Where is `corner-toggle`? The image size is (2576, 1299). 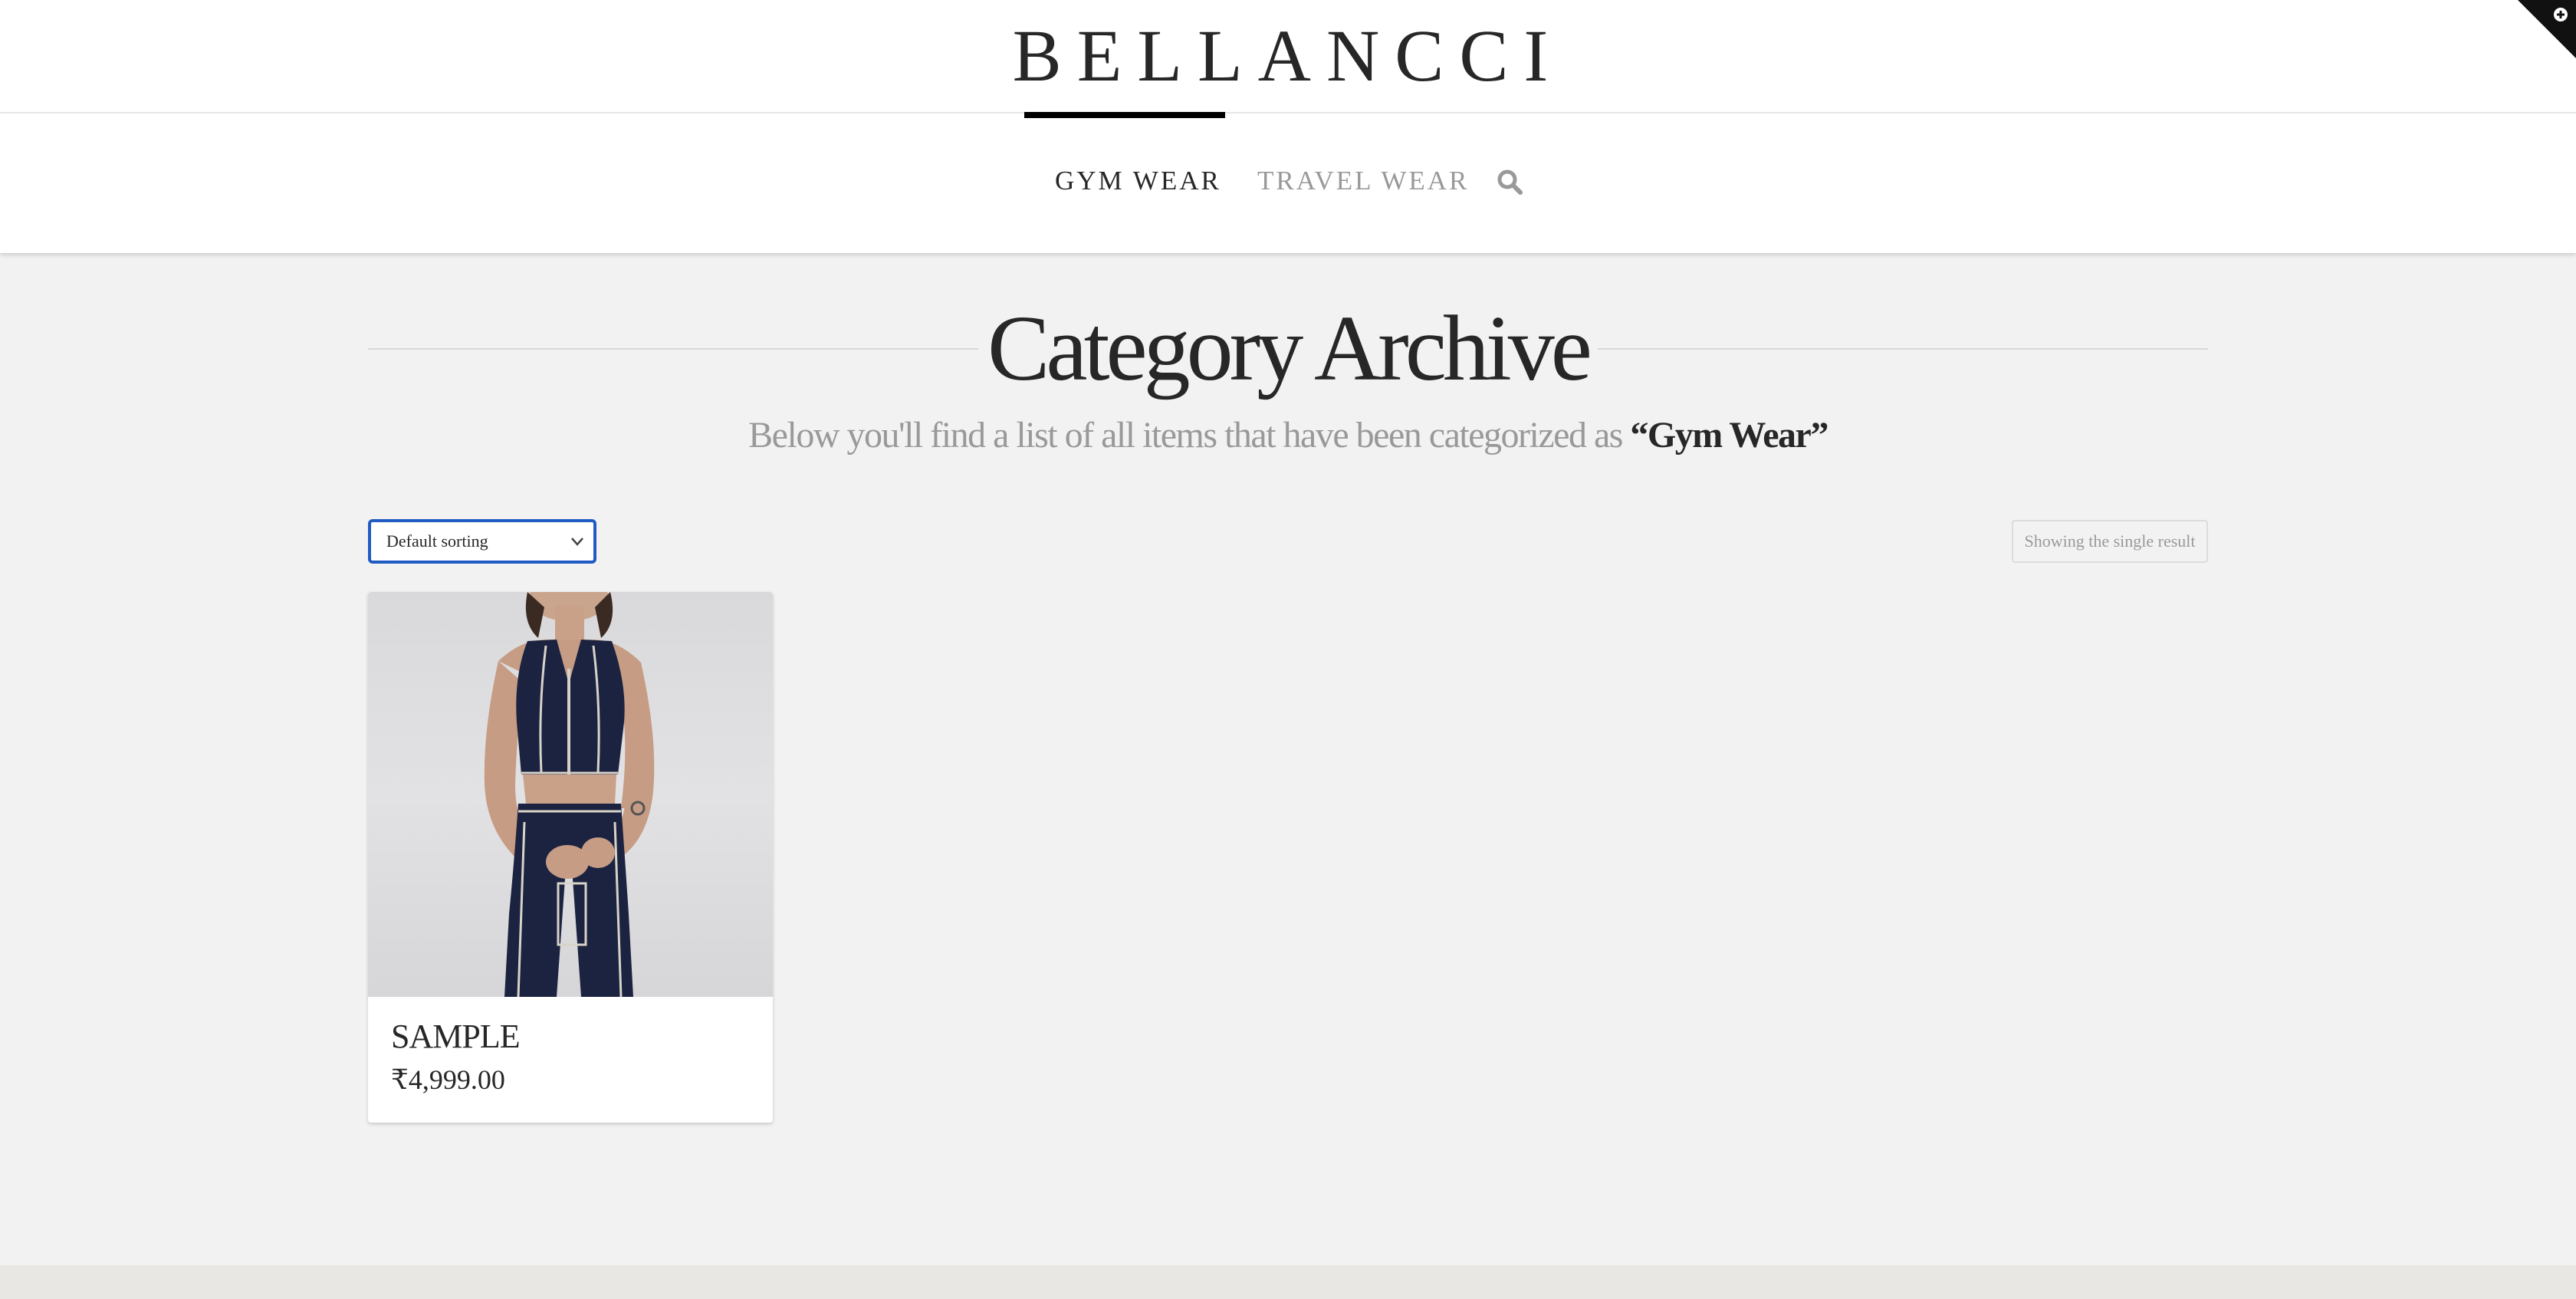
corner-toggle is located at coordinates (2547, 29).